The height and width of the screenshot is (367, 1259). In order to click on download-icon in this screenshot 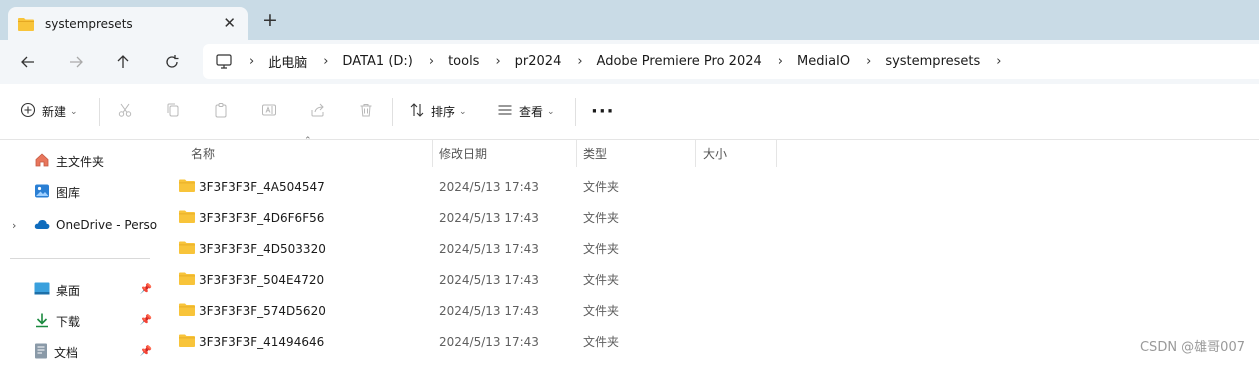, I will do `click(42, 321)`.